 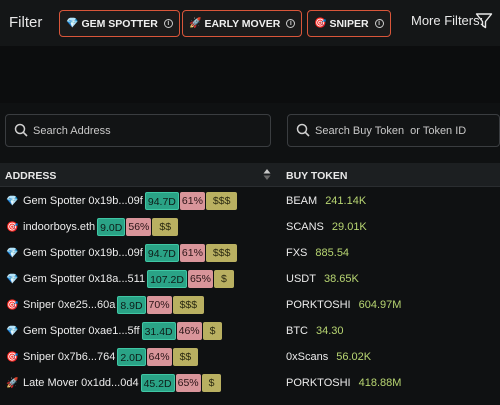 I want to click on token-amount: 34.30, so click(x=330, y=331).